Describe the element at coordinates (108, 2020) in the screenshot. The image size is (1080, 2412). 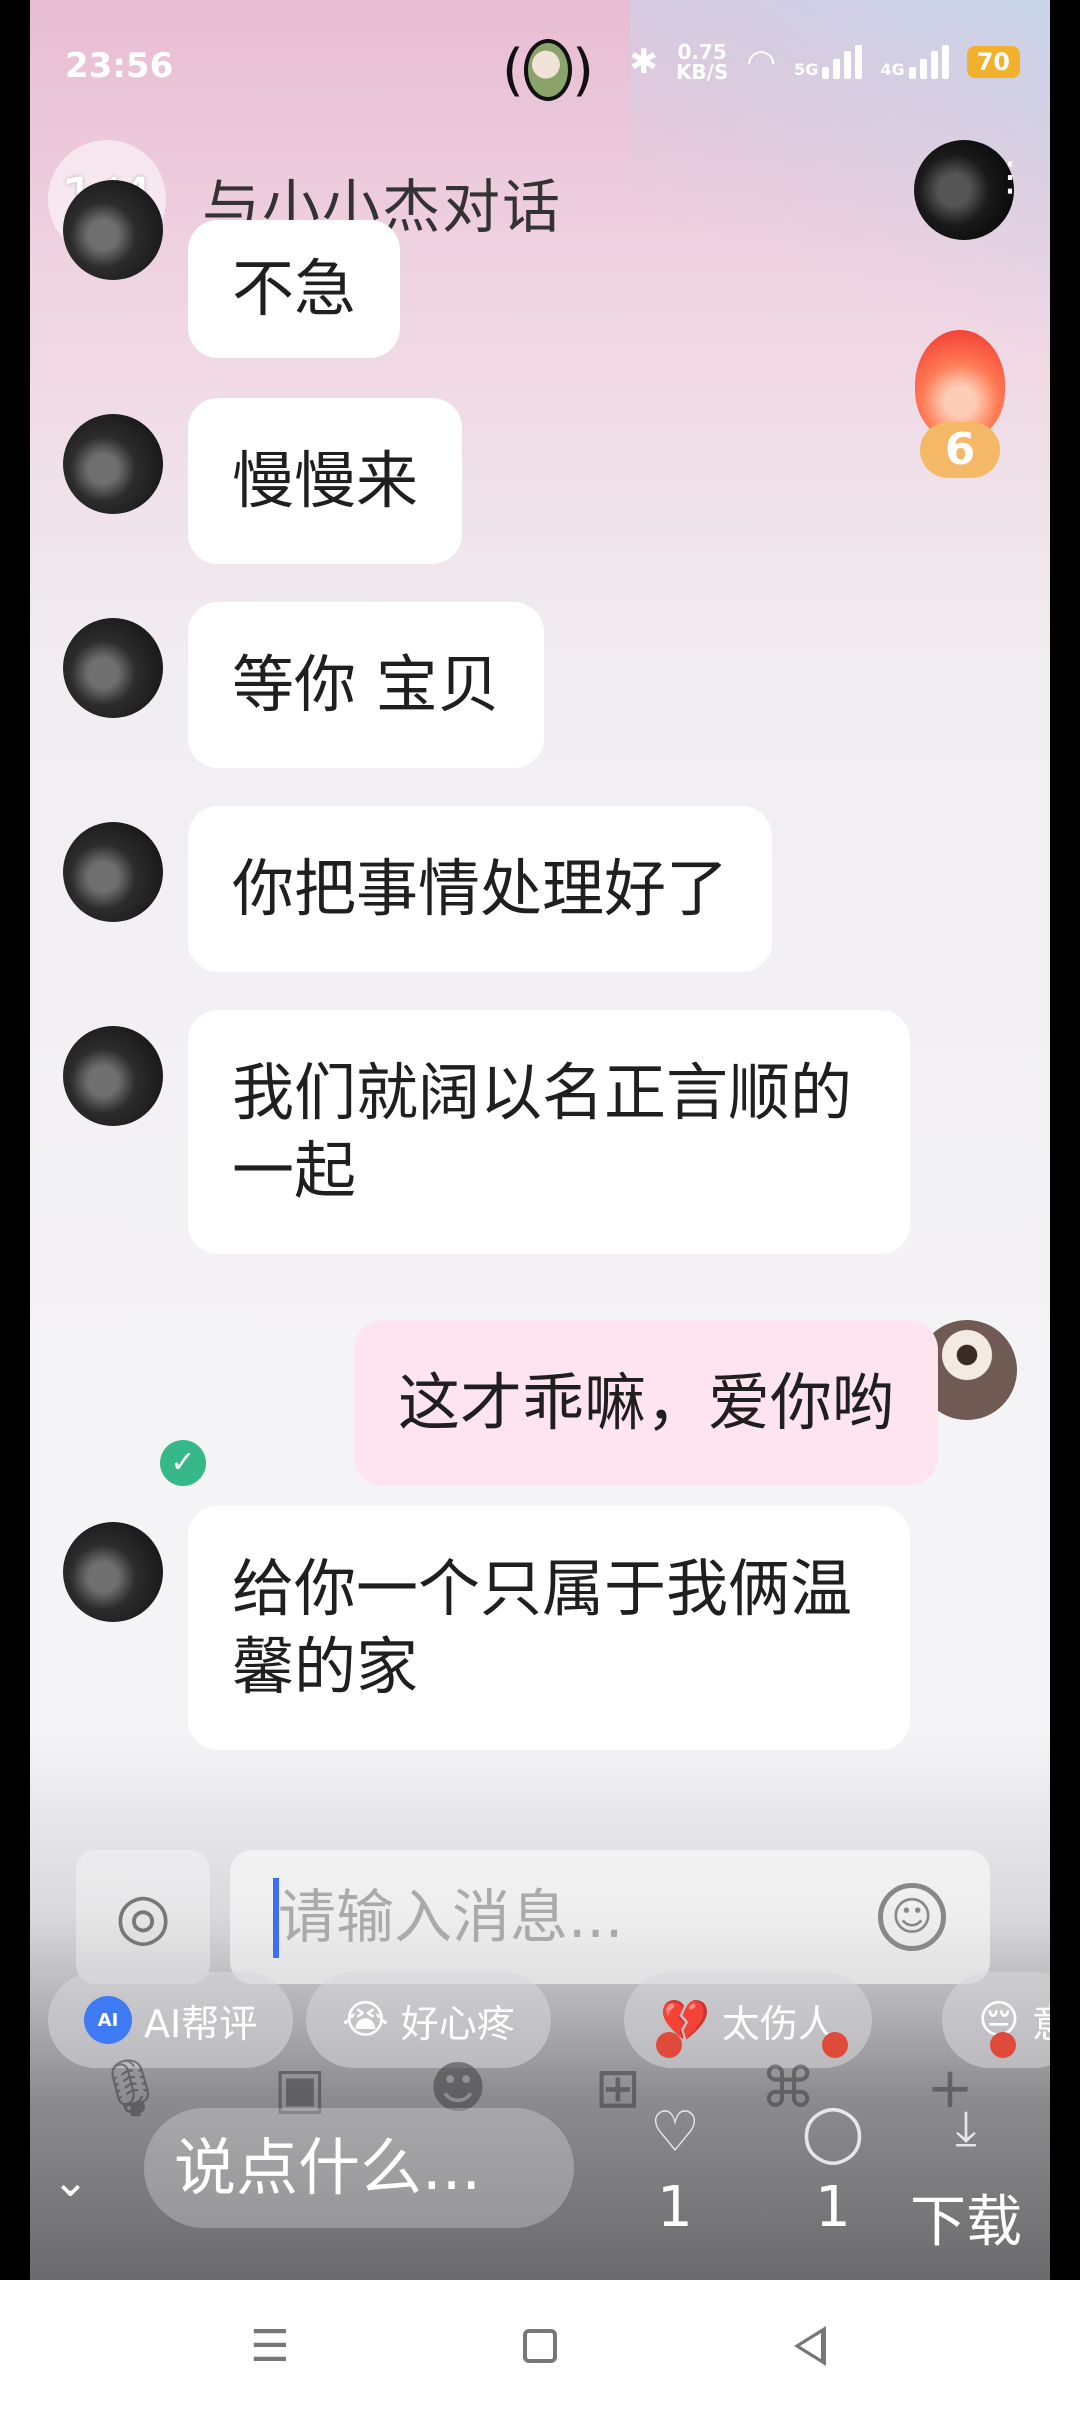
I see `ai-icon: AI` at that location.